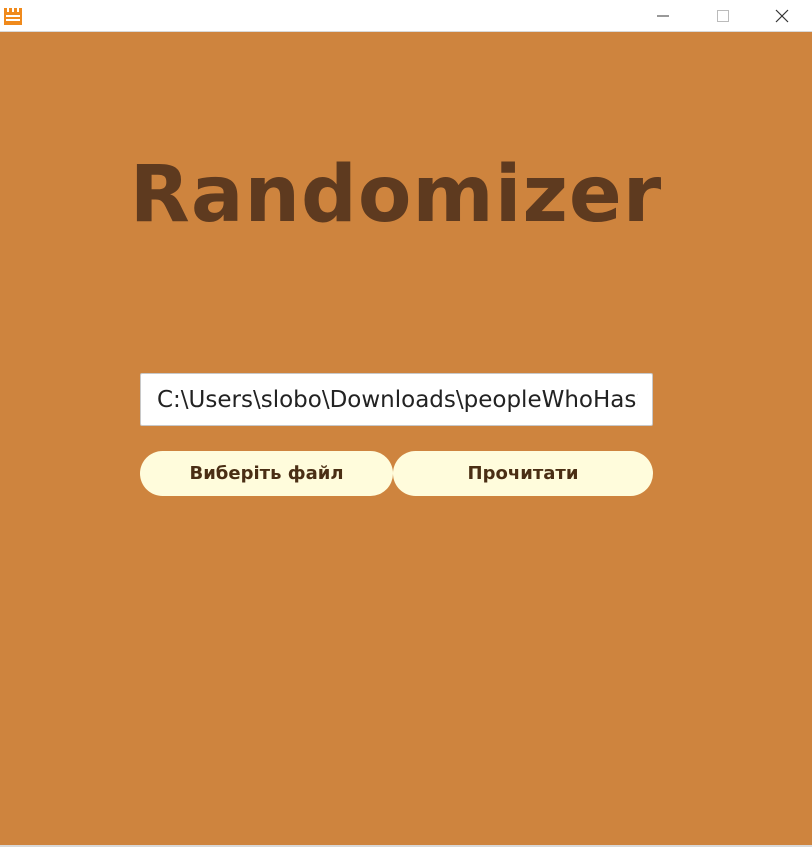 The height and width of the screenshot is (847, 812). What do you see at coordinates (396, 399) in the screenshot?
I see `file-path-input` at bounding box center [396, 399].